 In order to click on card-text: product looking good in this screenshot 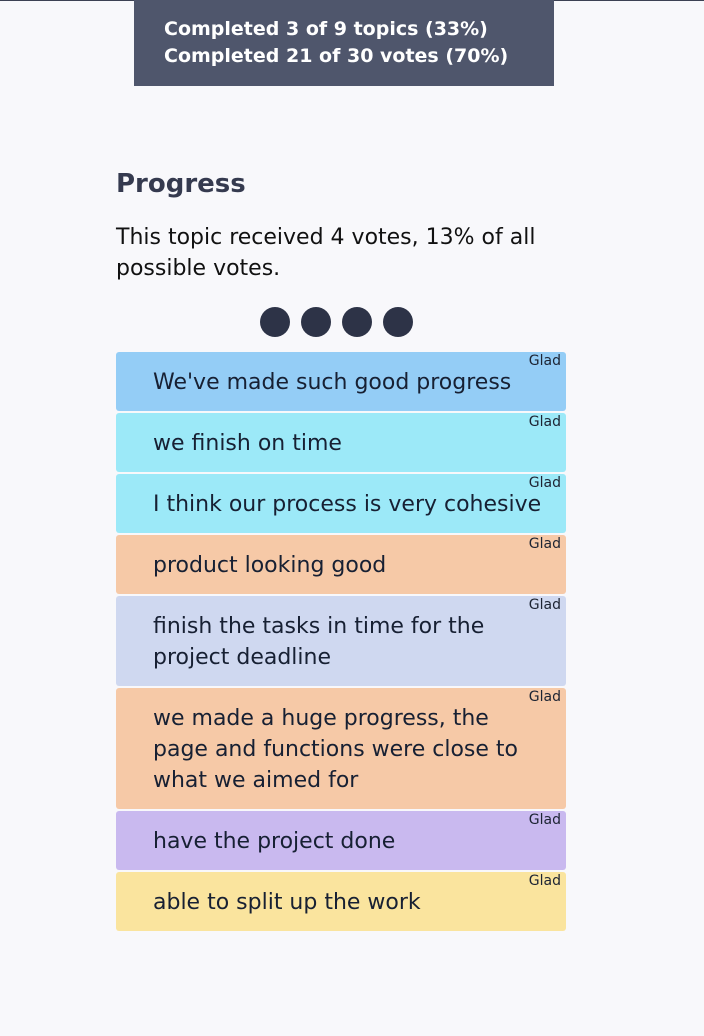, I will do `click(270, 565)`.